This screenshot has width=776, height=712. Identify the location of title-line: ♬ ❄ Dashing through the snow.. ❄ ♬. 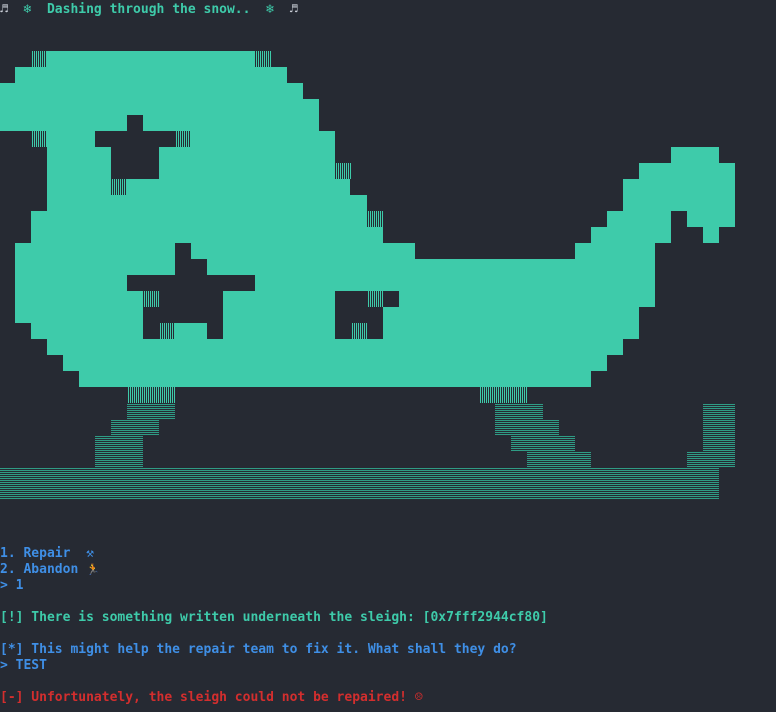
(148, 10).